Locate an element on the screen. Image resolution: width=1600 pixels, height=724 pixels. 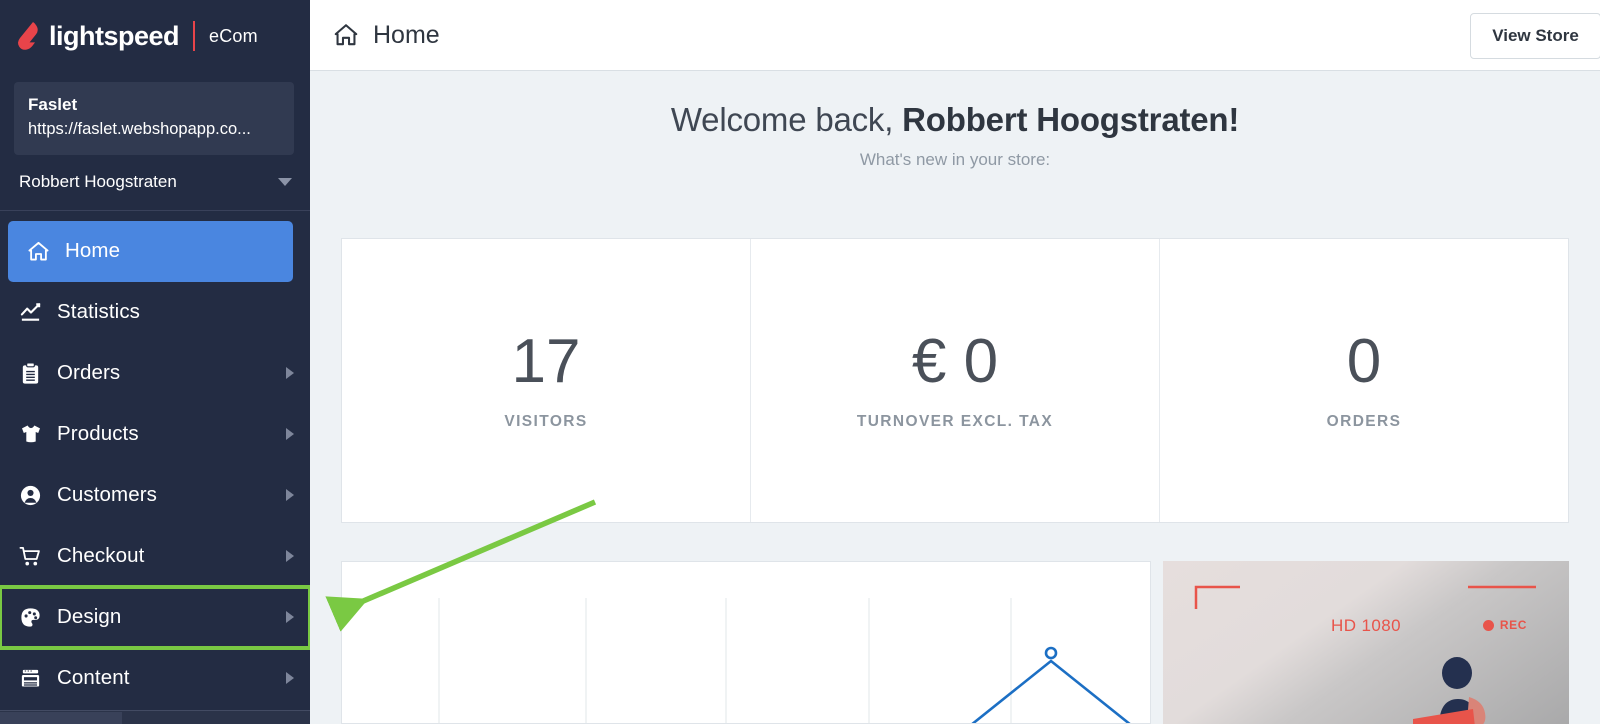
sidebar-item-orders: Orders is located at coordinates (155, 373).